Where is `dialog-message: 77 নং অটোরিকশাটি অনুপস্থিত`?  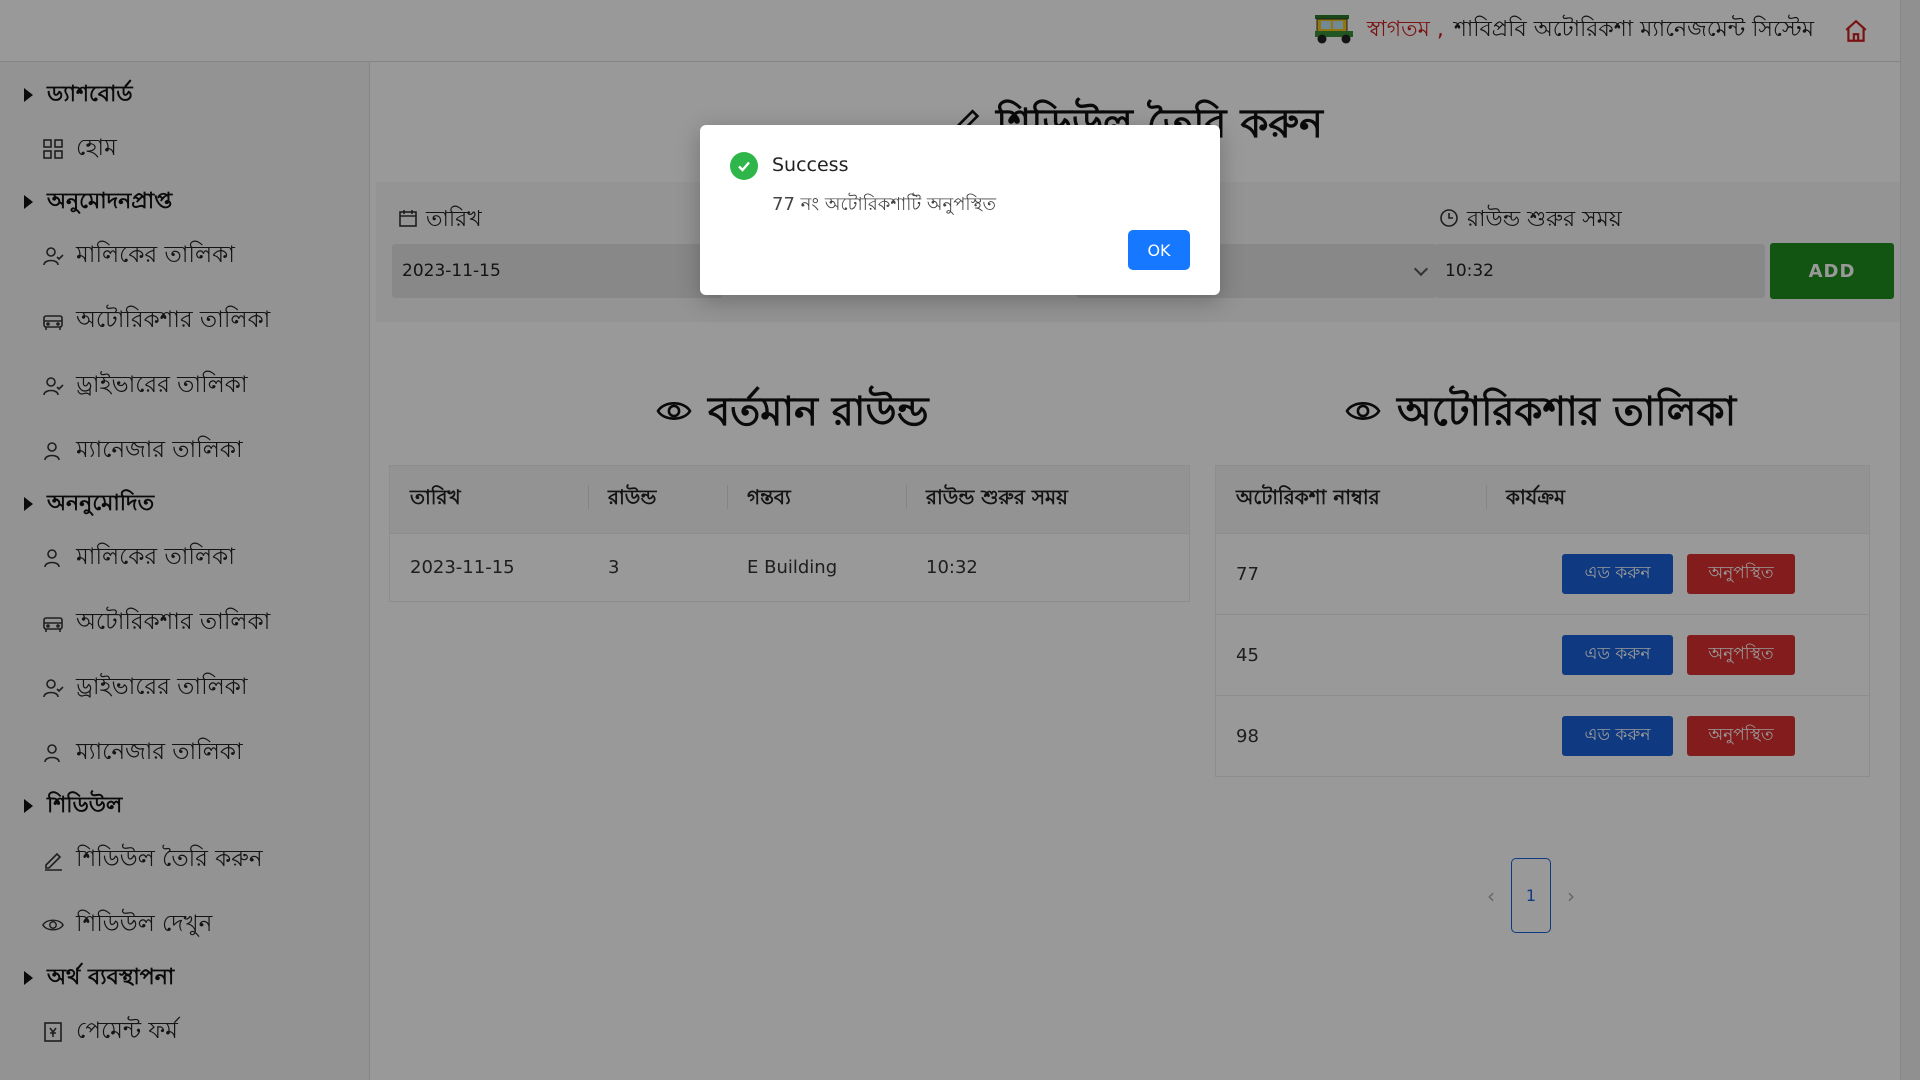
dialog-message: 77 নং অটোরিকশাটি অনুপস্থিত is located at coordinates (884, 204).